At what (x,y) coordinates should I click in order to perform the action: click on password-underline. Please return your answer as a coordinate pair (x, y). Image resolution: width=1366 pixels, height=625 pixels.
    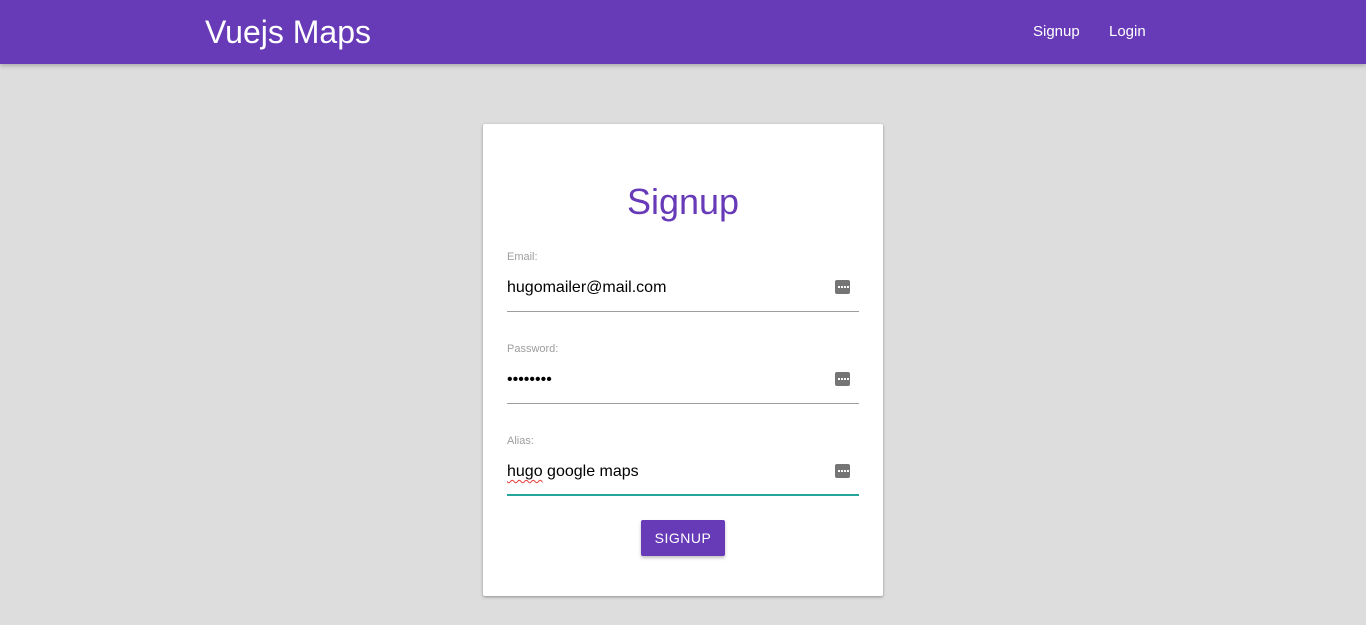
    Looking at the image, I should click on (683, 403).